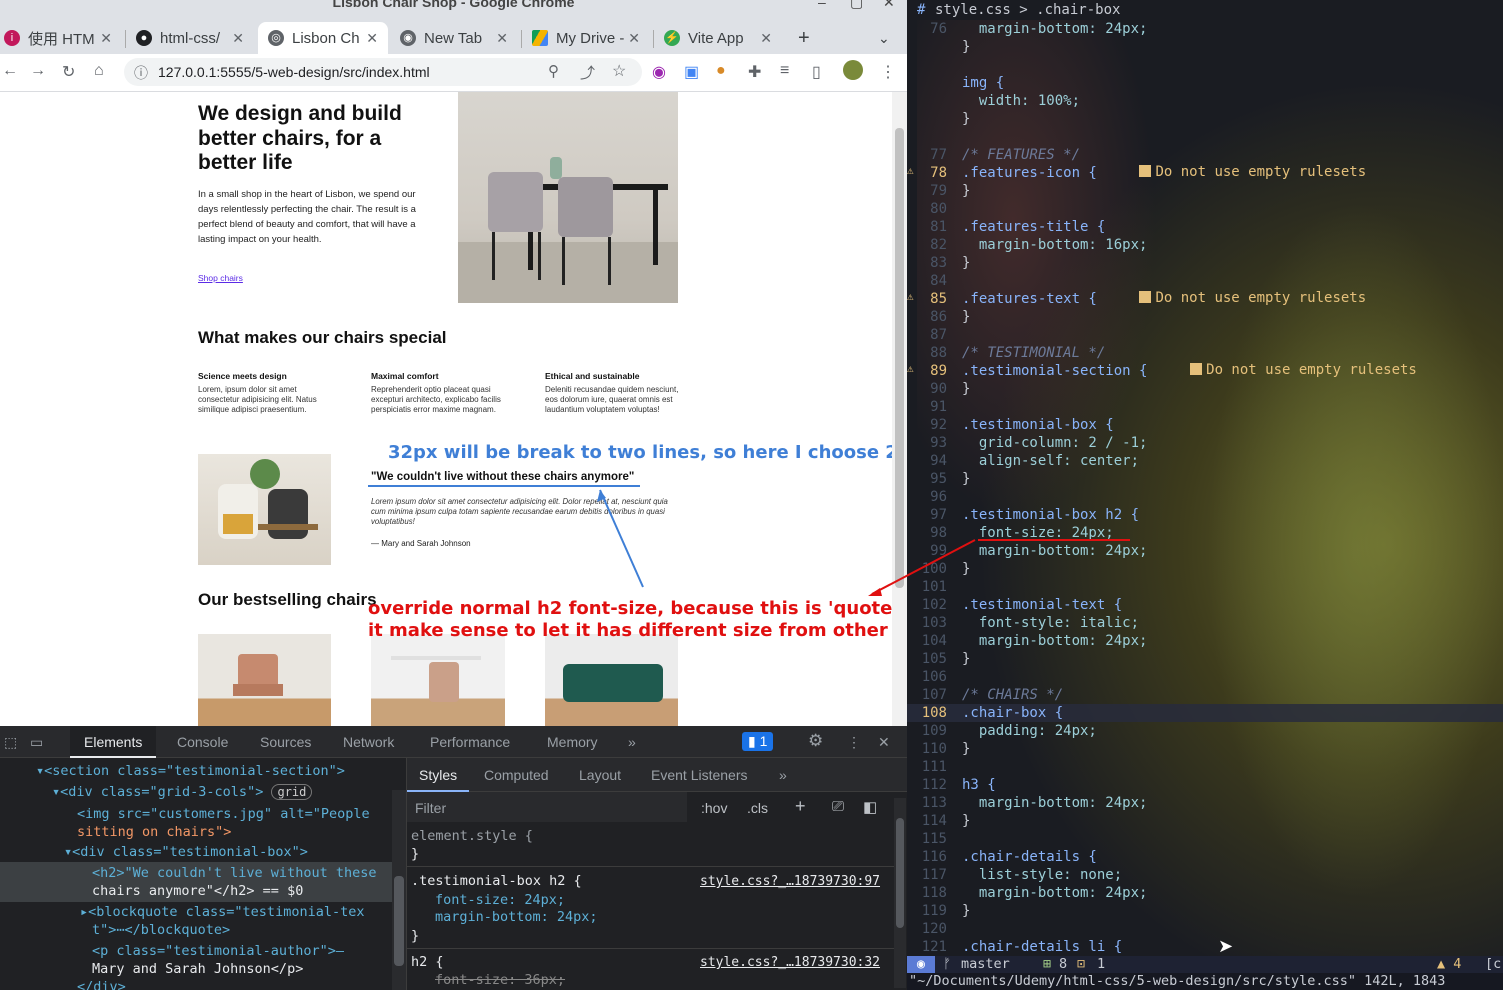  I want to click on elements-scrollbar, so click(399, 890).